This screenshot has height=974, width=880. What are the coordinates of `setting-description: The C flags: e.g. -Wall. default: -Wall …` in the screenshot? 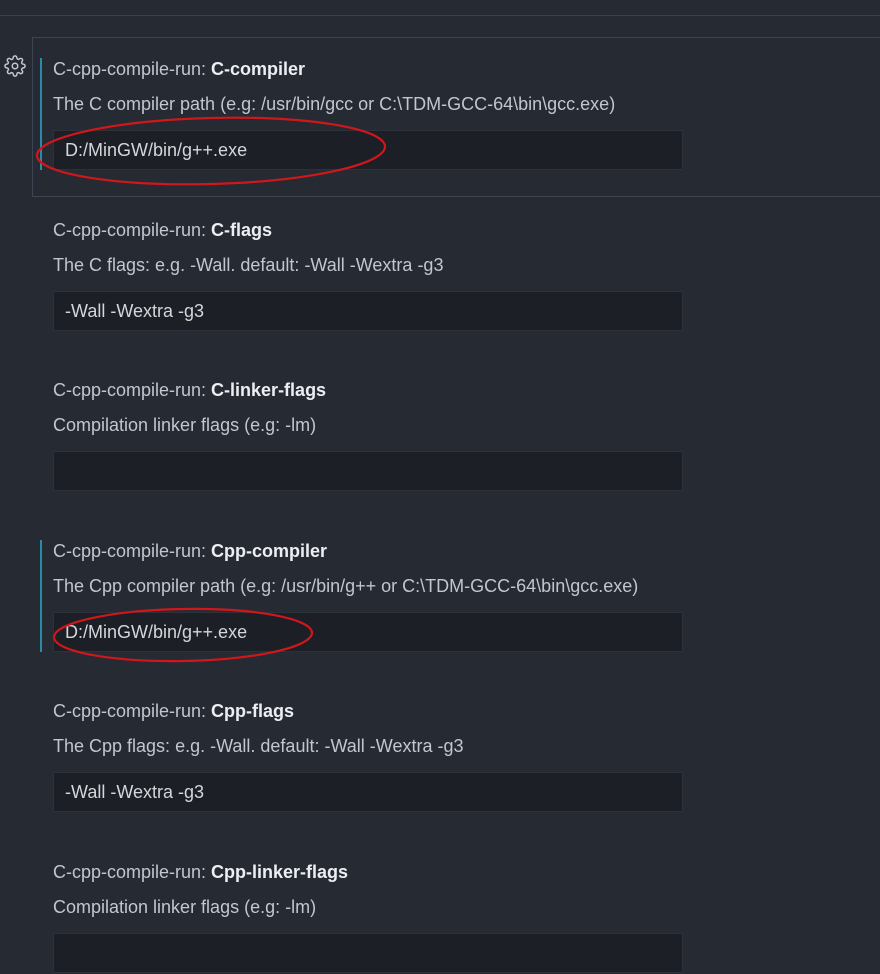 It's located at (248, 265).